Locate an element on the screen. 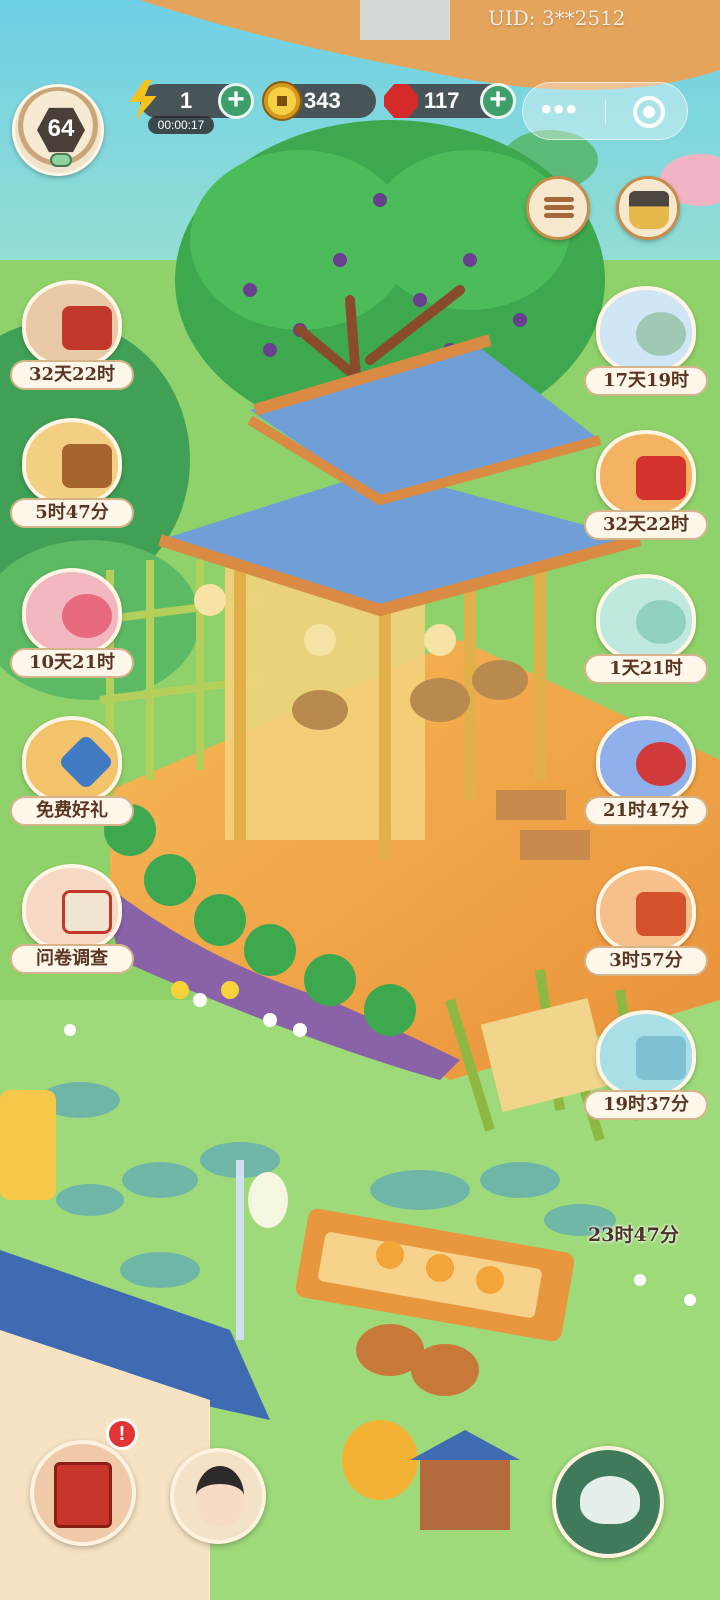  event-free-gift-label: 免费好礼 is located at coordinates (72, 811).